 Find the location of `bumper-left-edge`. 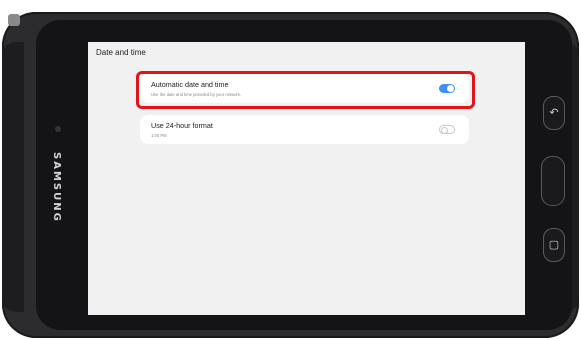

bumper-left-edge is located at coordinates (13, 177).